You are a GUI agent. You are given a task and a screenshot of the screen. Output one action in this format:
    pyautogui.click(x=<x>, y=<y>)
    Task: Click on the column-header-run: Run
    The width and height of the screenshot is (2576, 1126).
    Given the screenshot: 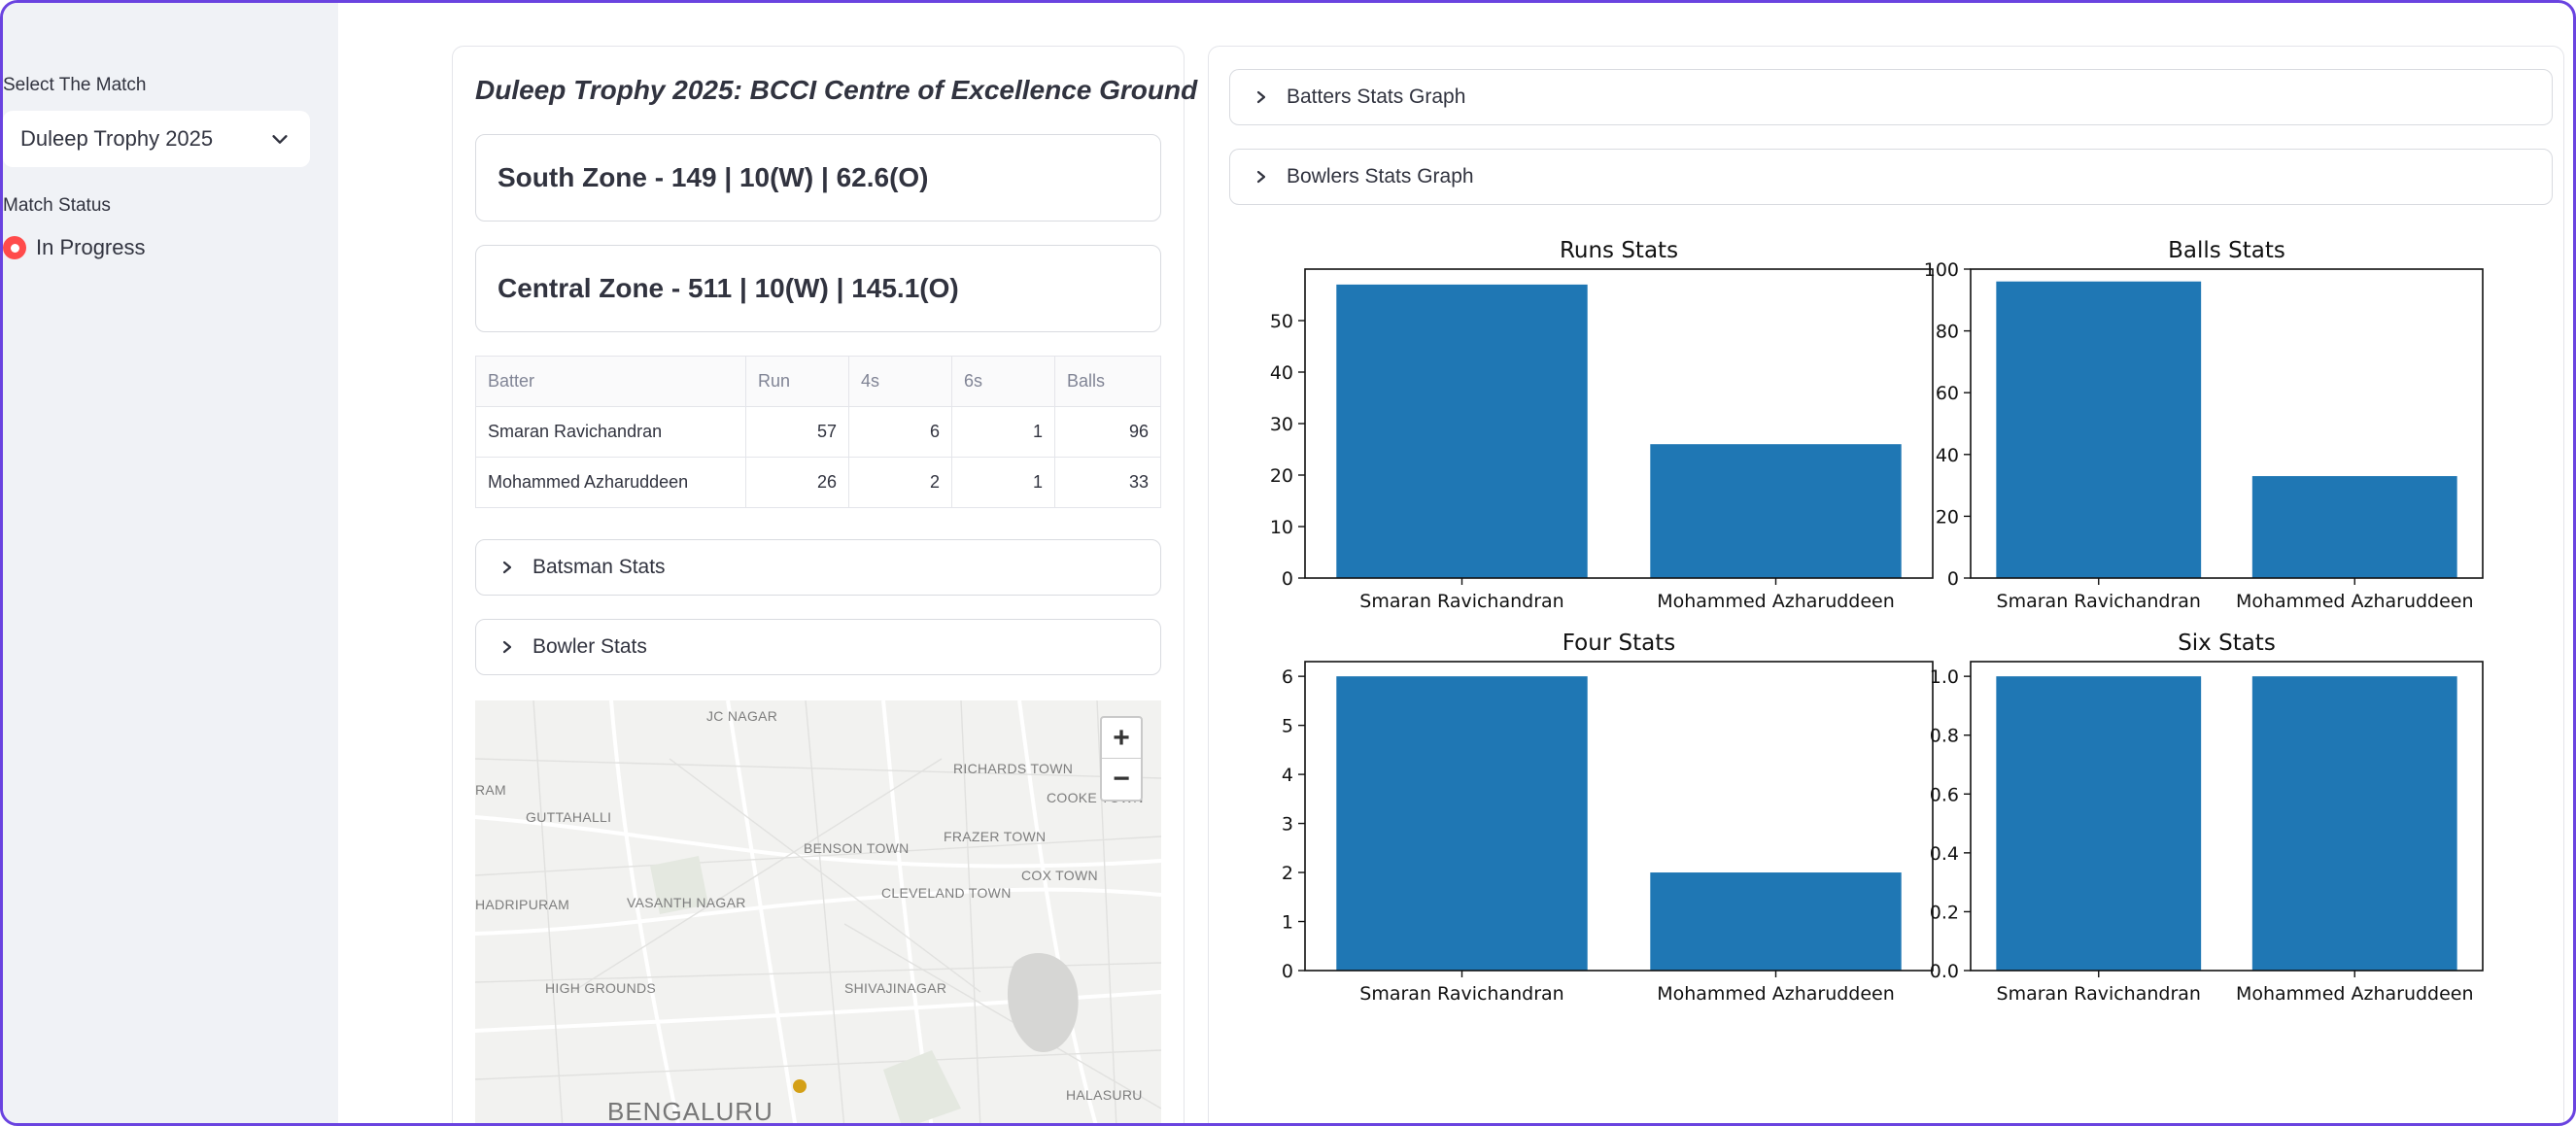 What is the action you would take?
    pyautogui.click(x=797, y=382)
    